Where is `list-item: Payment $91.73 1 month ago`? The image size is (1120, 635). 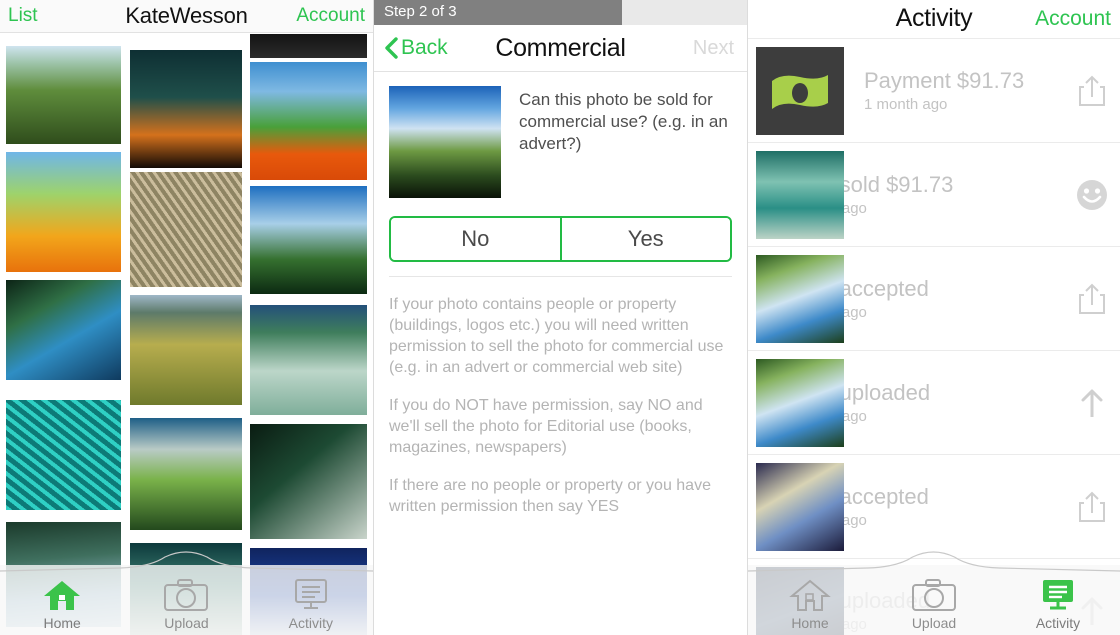
list-item: Payment $91.73 1 month ago is located at coordinates (934, 90).